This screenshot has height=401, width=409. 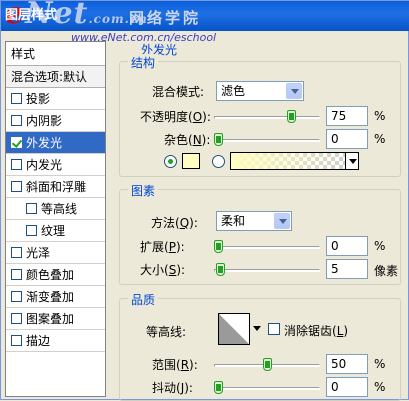 I want to click on size-label: 大小(S):, so click(x=163, y=270).